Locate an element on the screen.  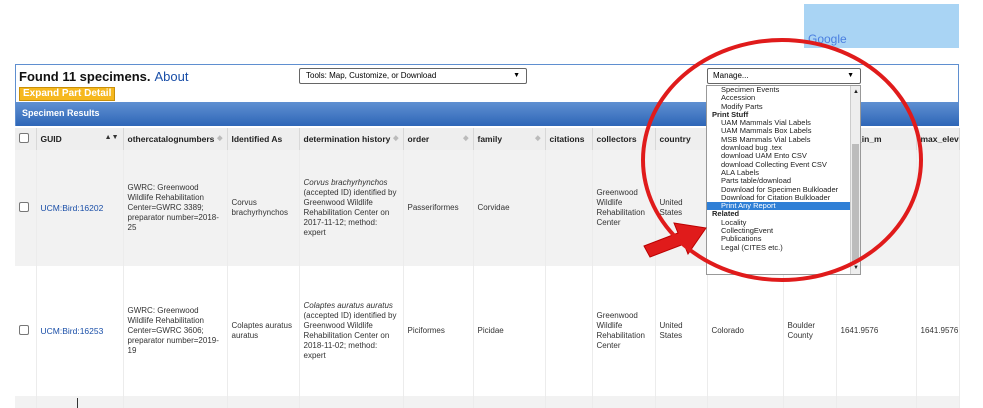
scroll-up-icon: ▲ is located at coordinates (856, 92).